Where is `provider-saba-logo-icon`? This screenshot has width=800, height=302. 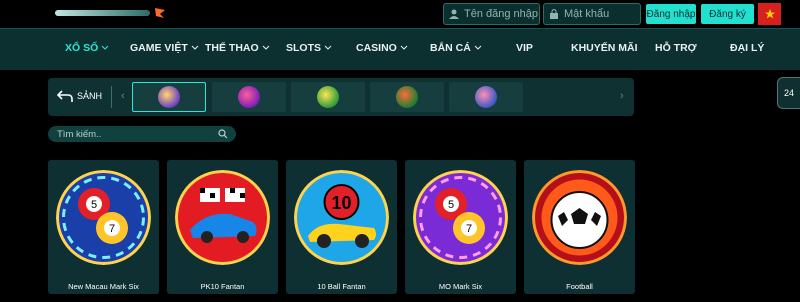 provider-saba-logo-icon is located at coordinates (407, 97).